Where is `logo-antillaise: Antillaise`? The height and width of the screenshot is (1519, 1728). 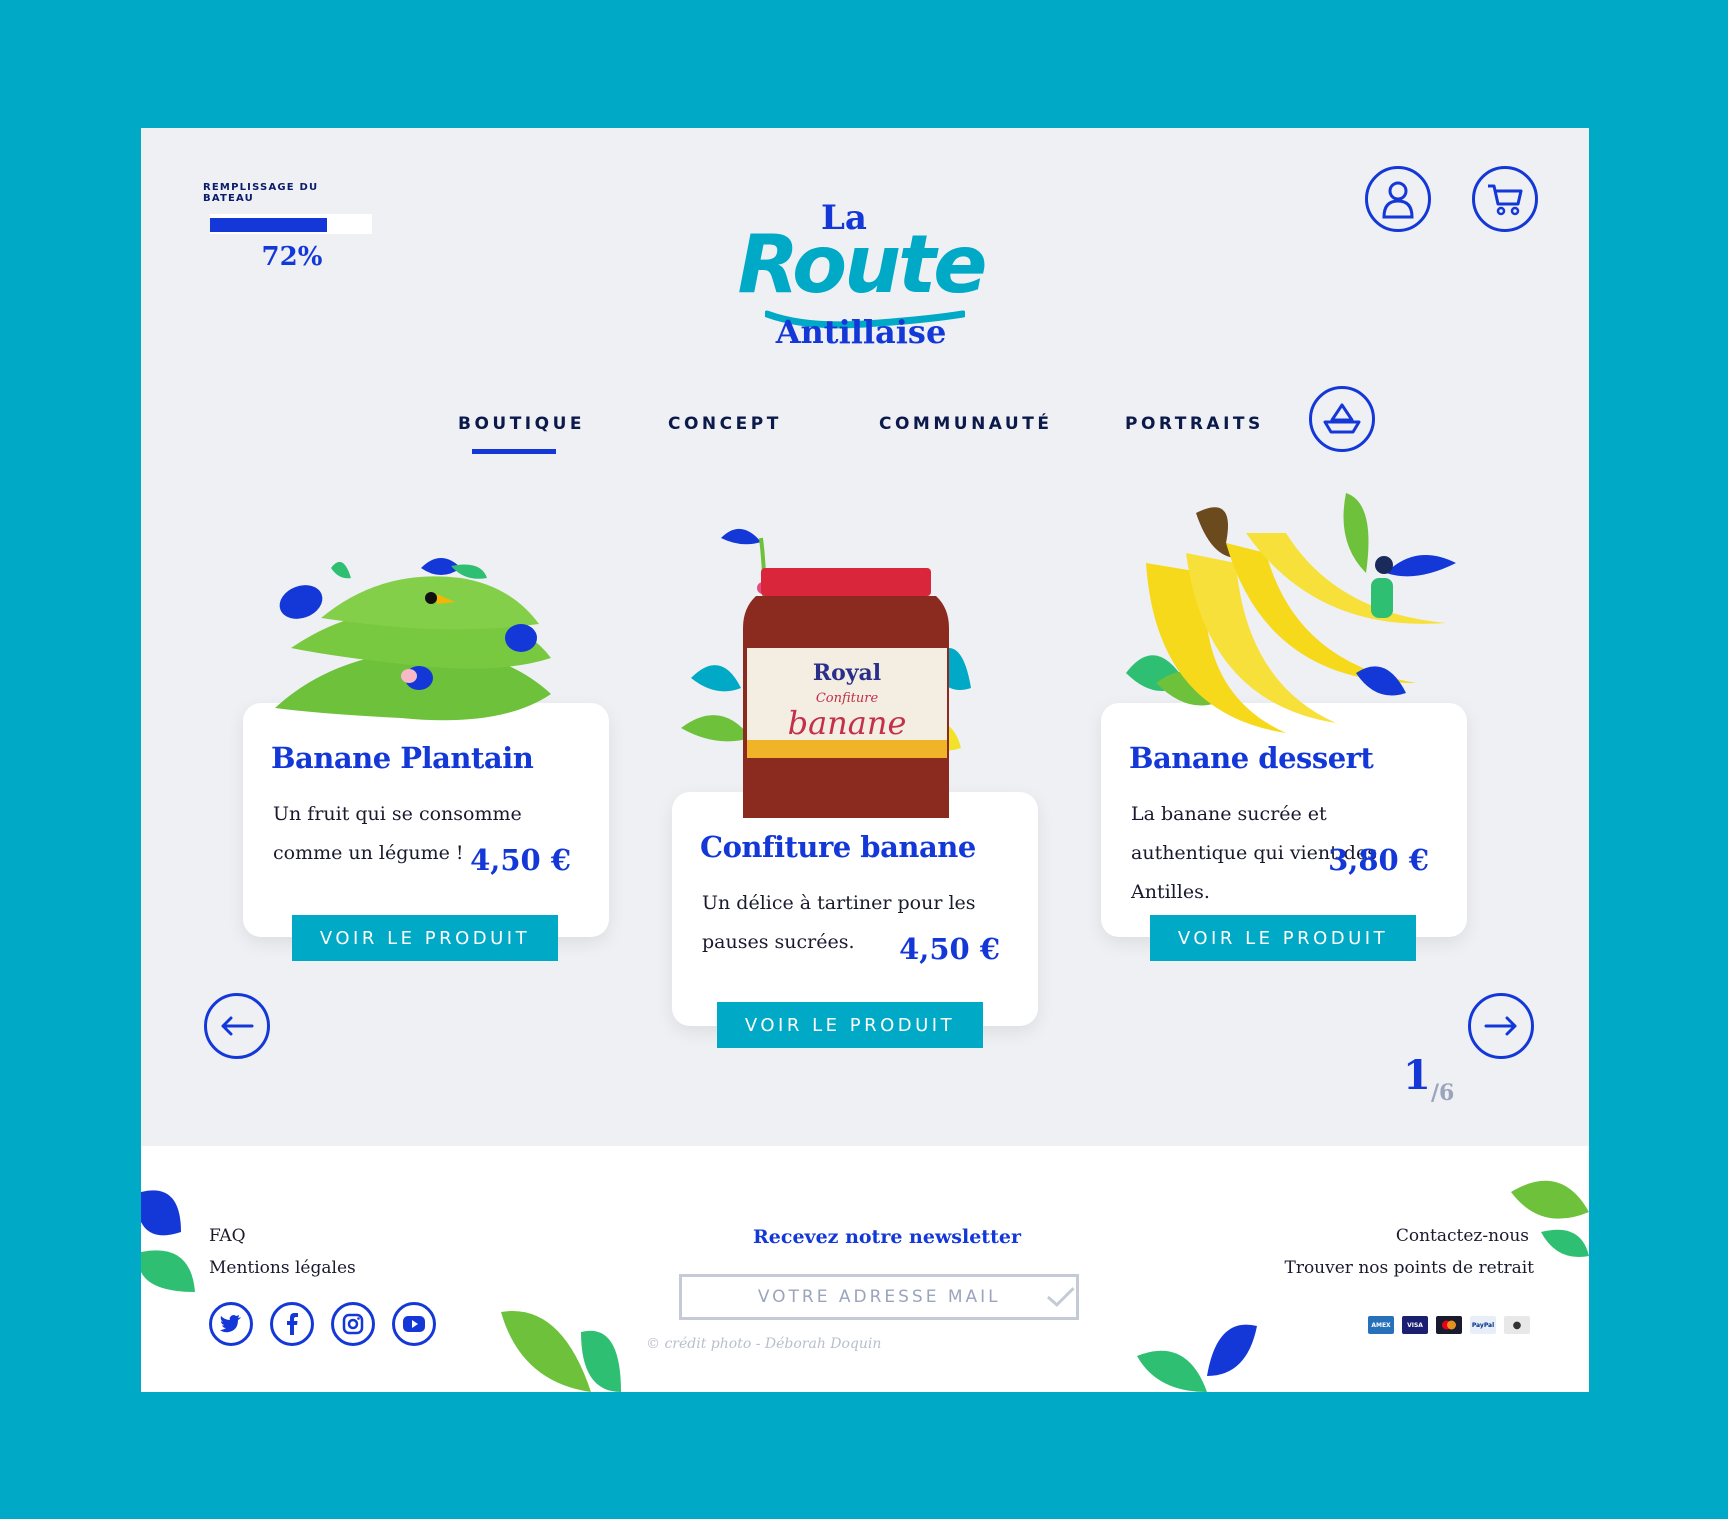
logo-antillaise: Antillaise is located at coordinates (861, 332).